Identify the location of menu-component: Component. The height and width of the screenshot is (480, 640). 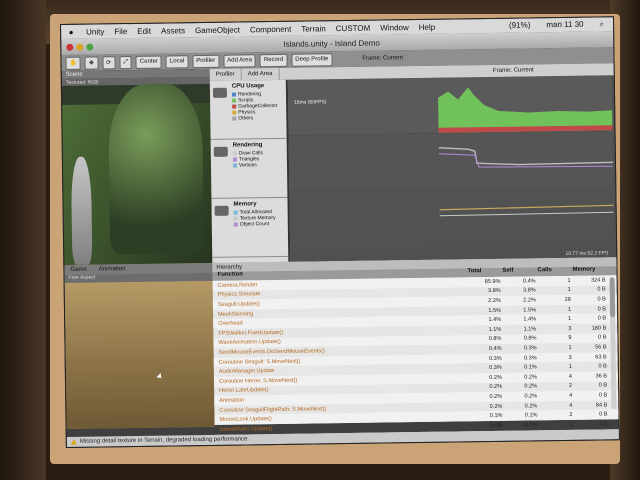
(270, 29).